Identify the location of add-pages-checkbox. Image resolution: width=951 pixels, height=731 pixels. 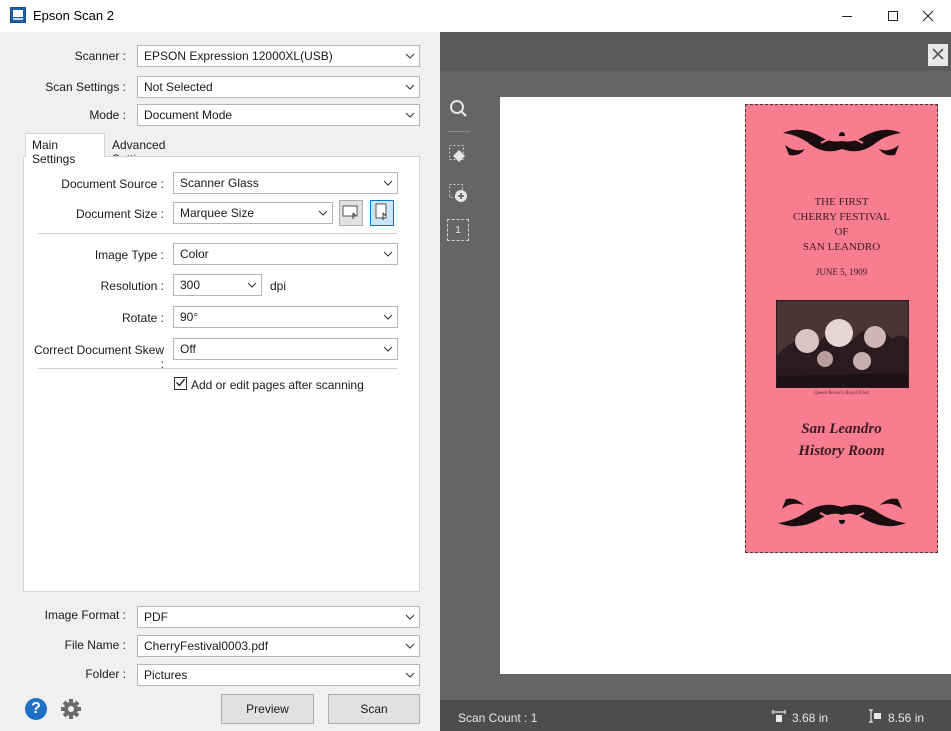
(180, 383).